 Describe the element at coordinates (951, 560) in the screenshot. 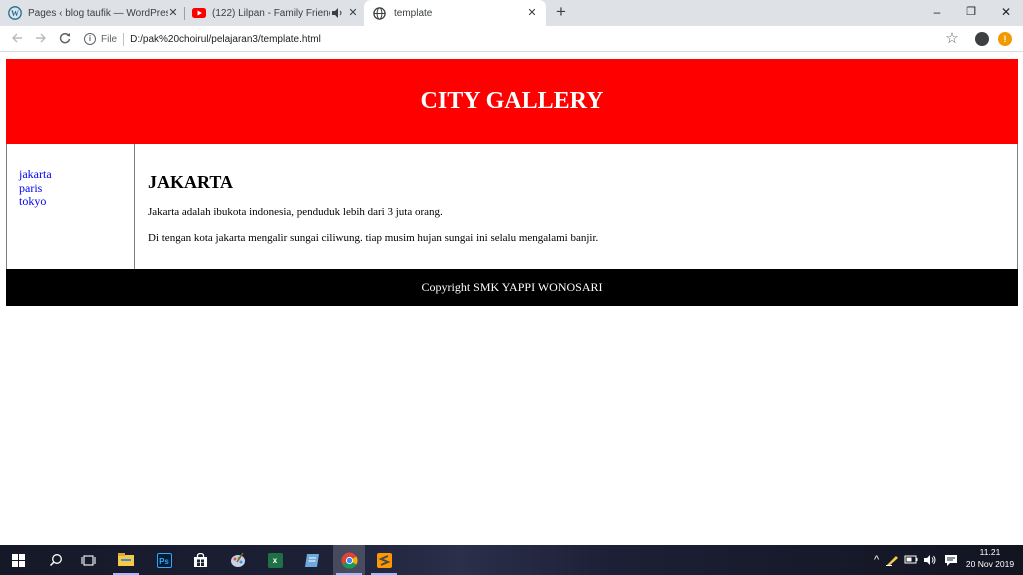

I see `notifications-icon` at that location.